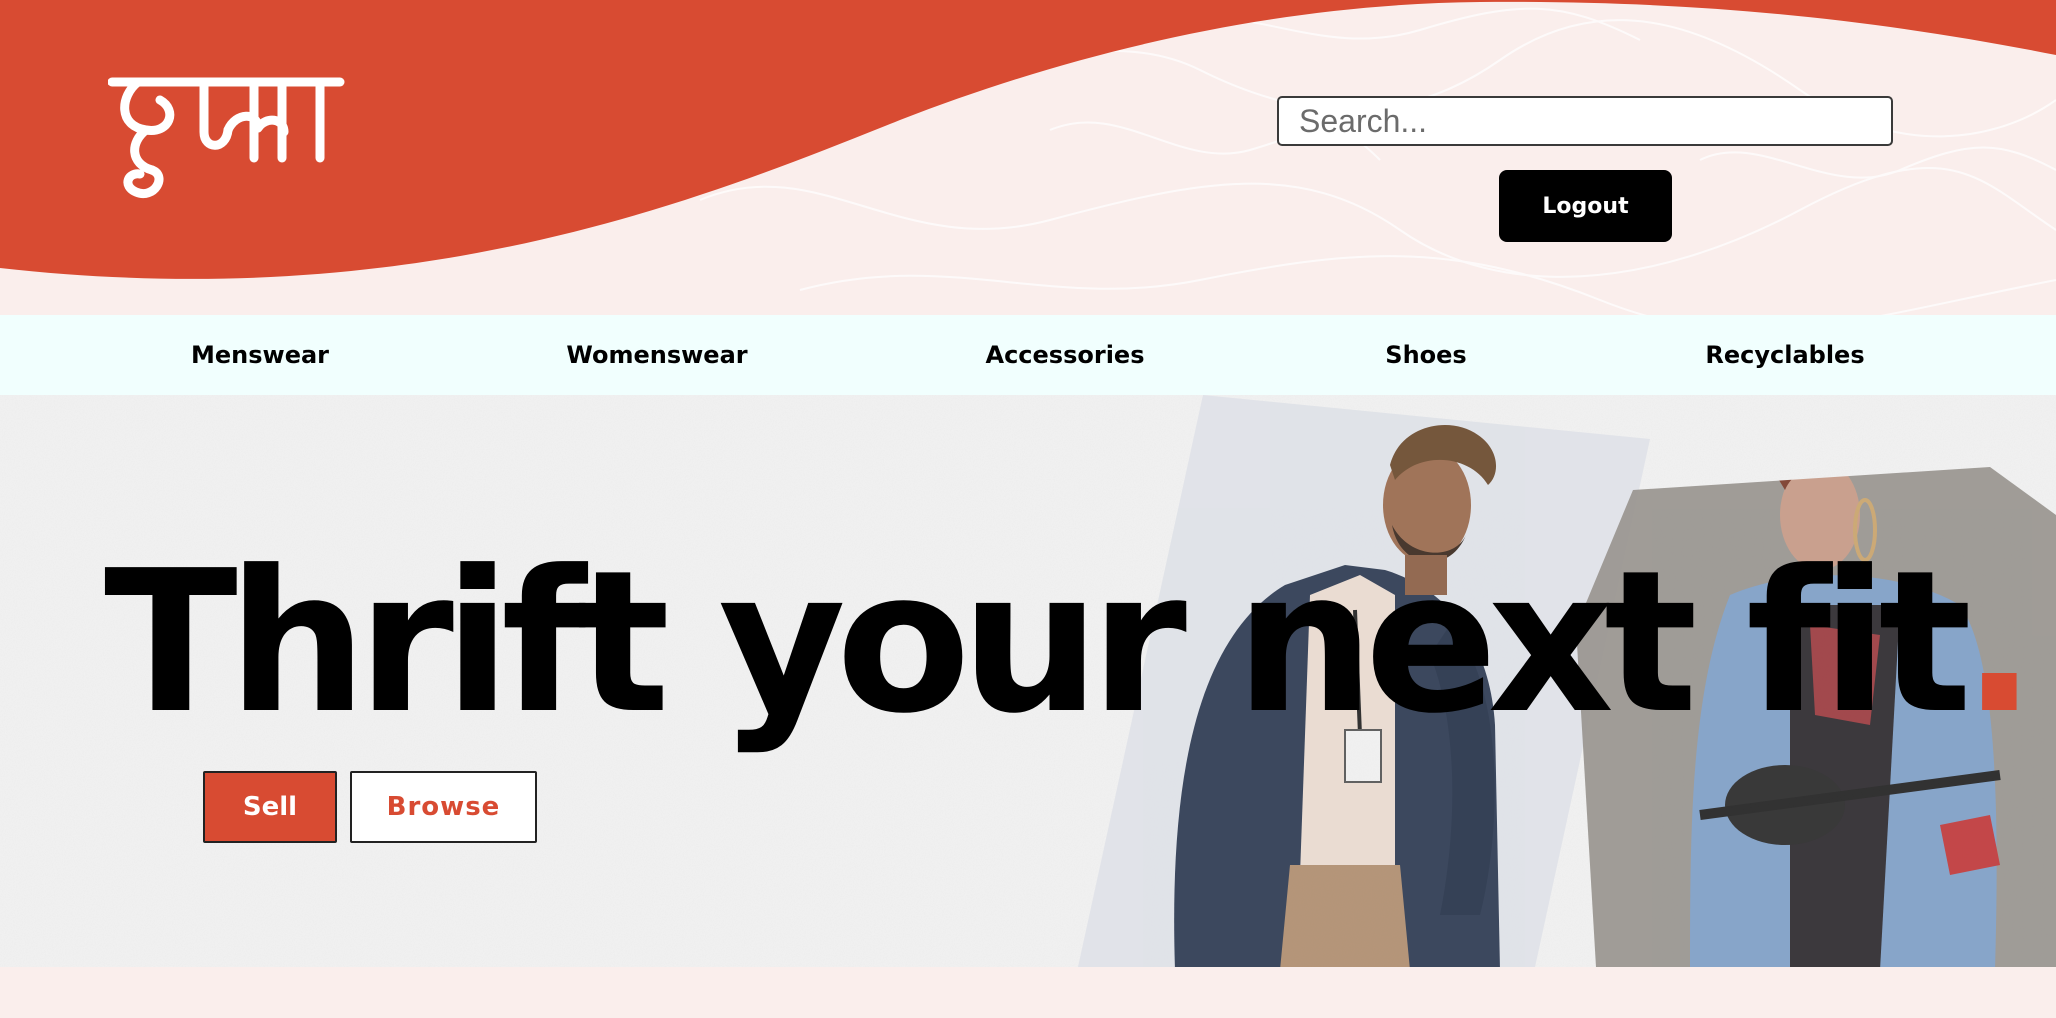 This screenshot has height=1018, width=2056. I want to click on site-logo, so click(226, 138).